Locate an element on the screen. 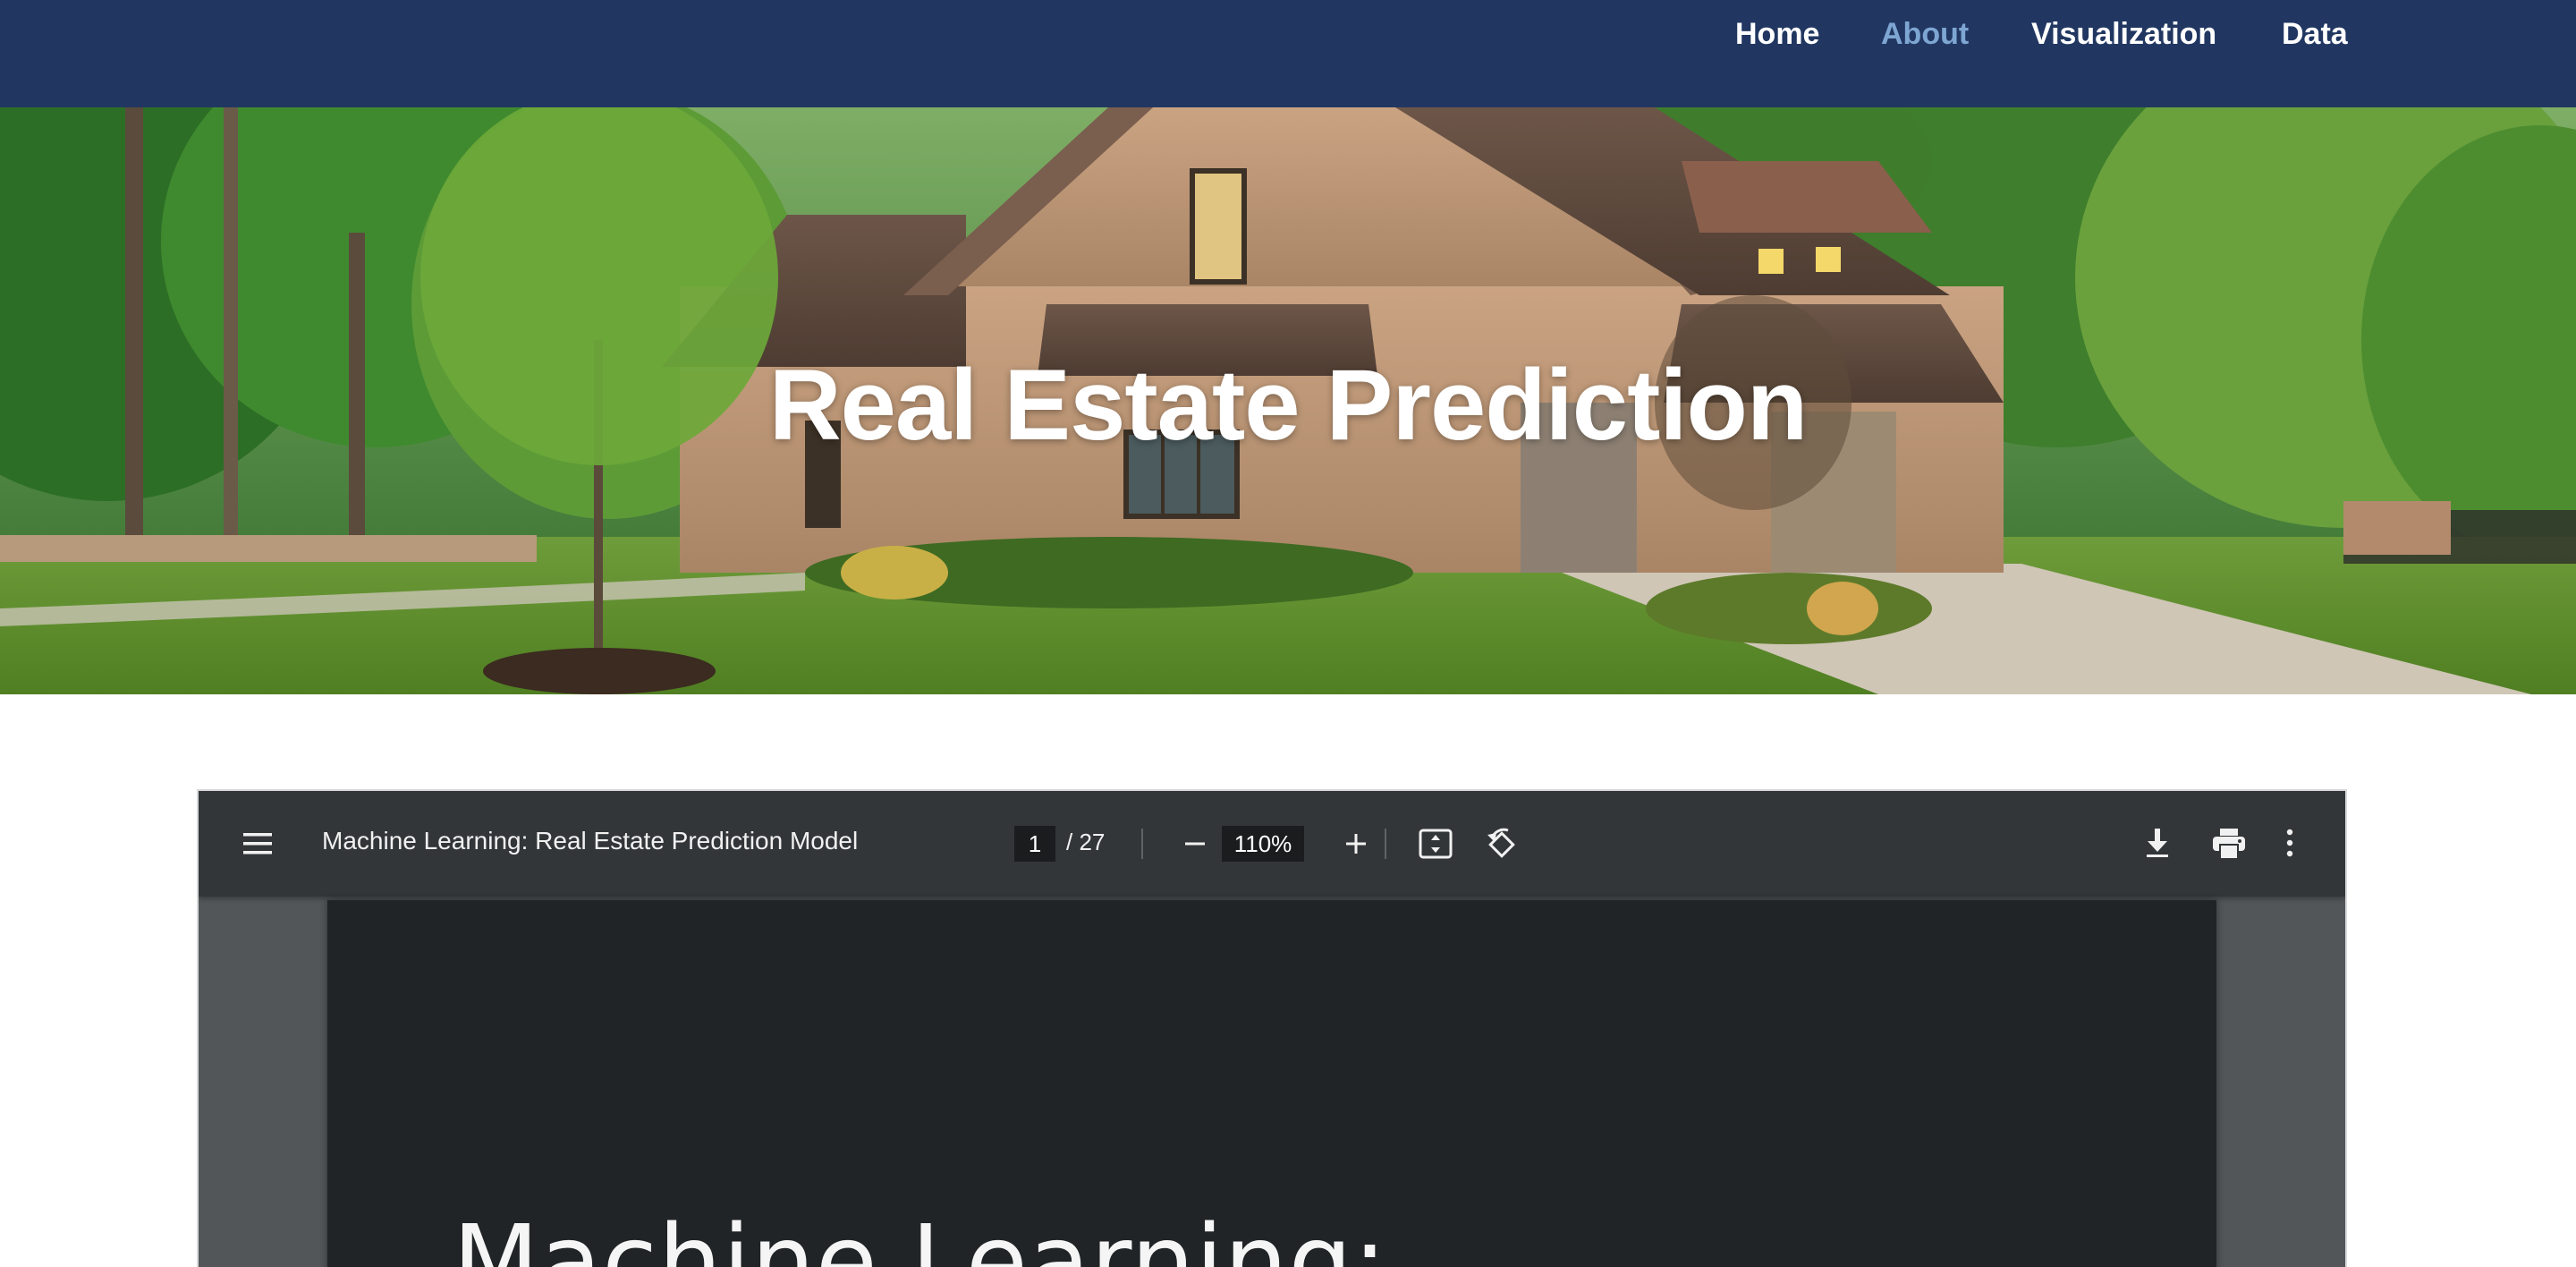 The image size is (2576, 1267). fit-page-icon is located at coordinates (1436, 844).